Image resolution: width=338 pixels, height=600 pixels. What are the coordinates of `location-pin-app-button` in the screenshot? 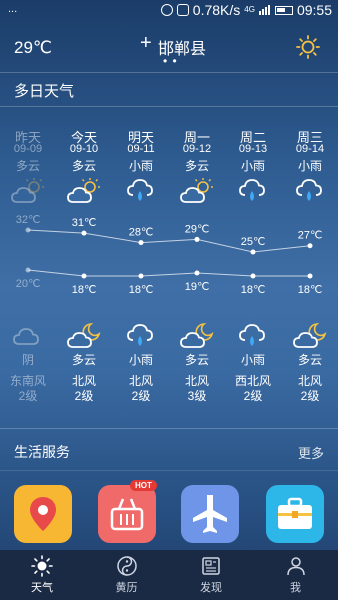 It's located at (43, 514).